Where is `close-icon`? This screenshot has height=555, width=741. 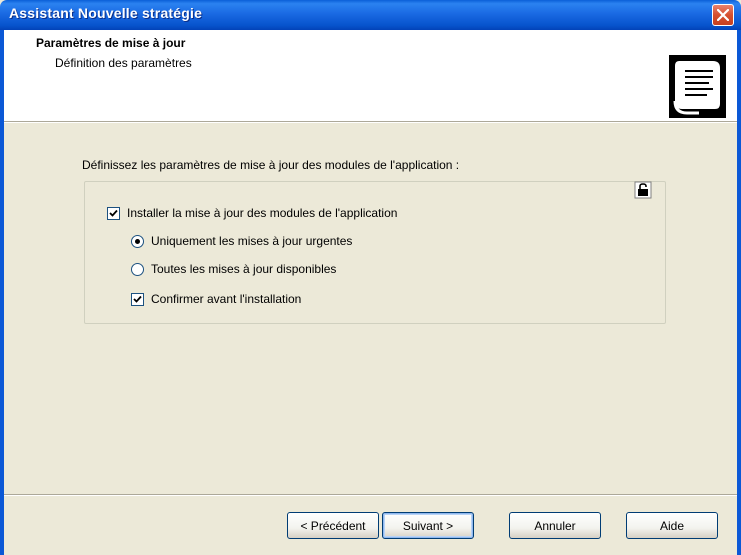
close-icon is located at coordinates (723, 15).